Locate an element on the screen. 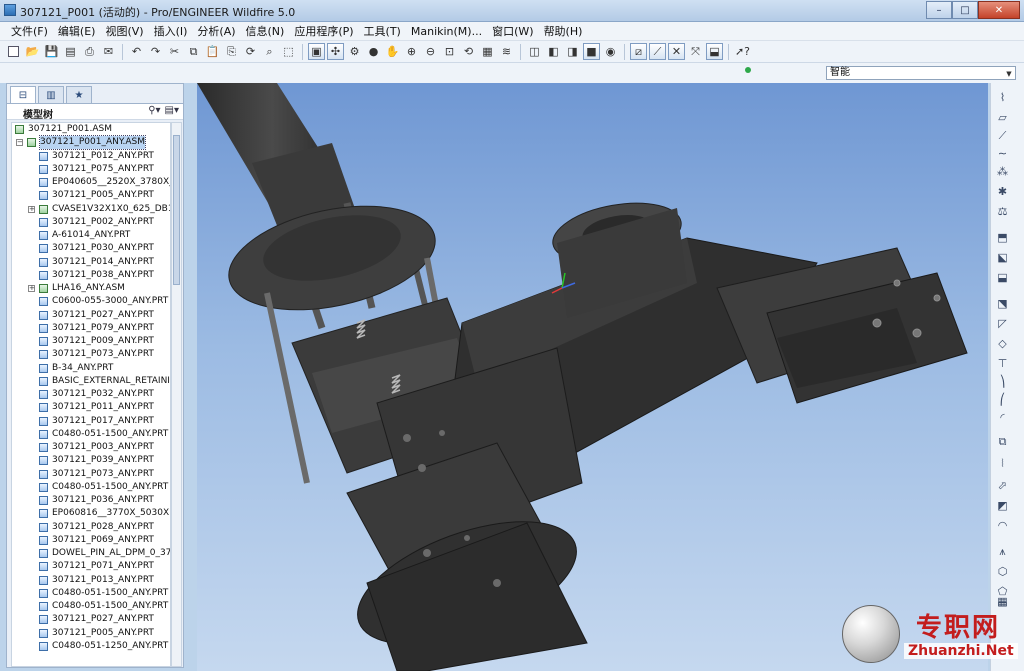 This screenshot has height=671, width=1024. analysis-feature-icon: ⚖ is located at coordinates (1002, 211).